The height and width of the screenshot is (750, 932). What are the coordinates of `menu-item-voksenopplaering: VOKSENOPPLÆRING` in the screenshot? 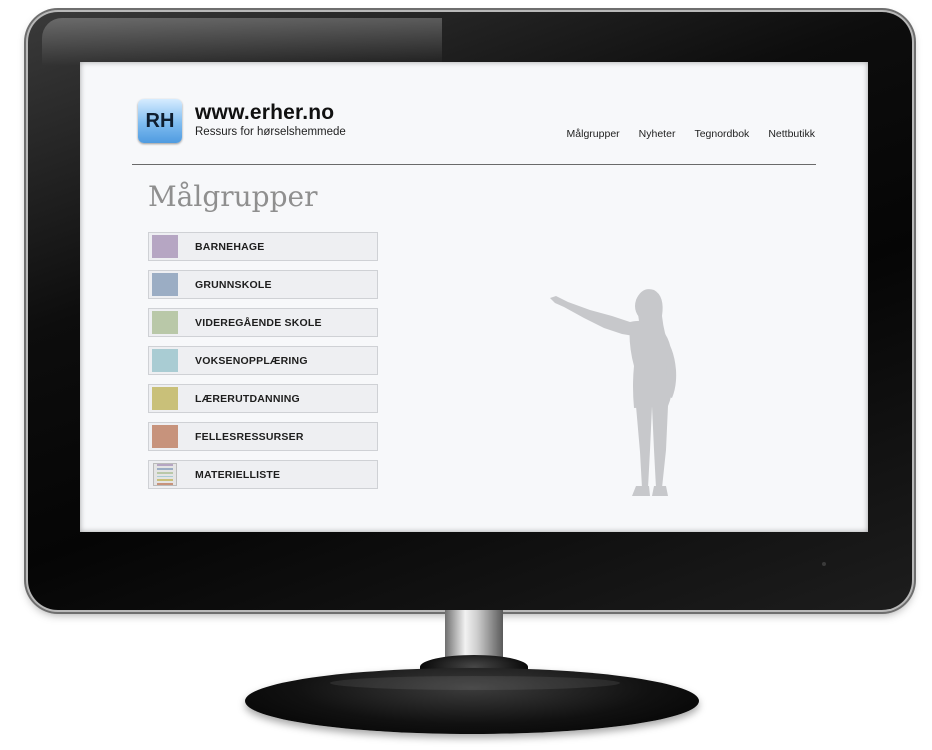 It's located at (263, 360).